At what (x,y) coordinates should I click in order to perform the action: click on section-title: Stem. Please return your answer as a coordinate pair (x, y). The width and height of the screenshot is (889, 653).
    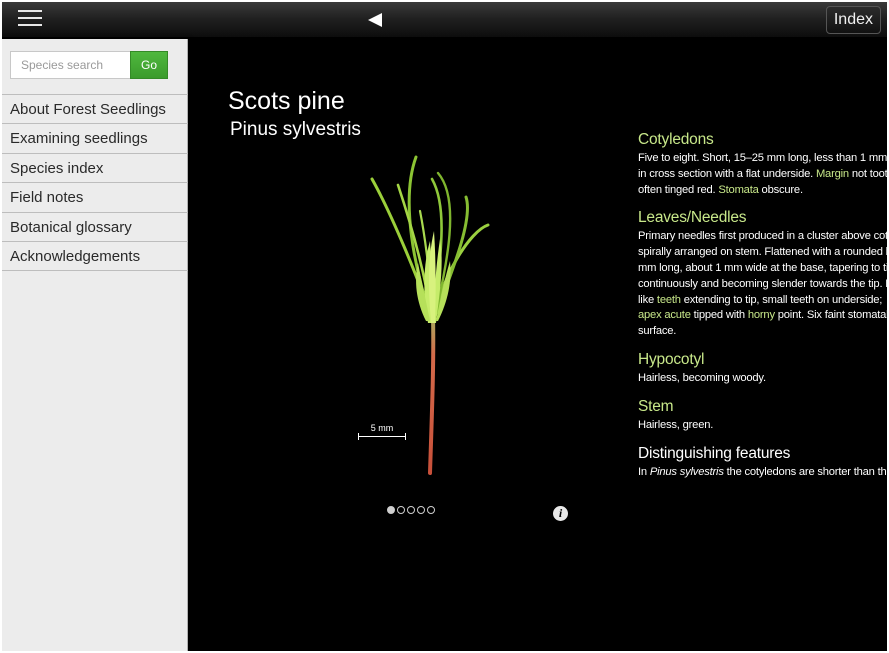
    Looking at the image, I should click on (656, 406).